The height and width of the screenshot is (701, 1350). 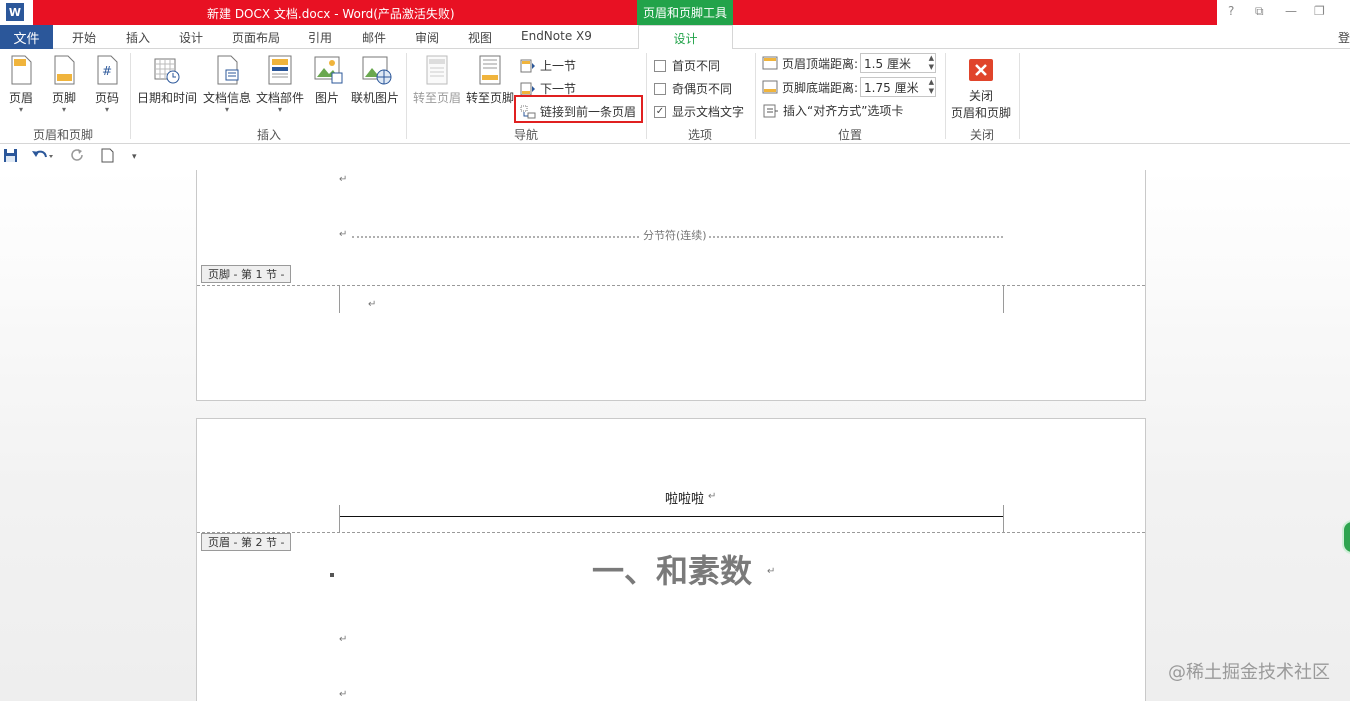 What do you see at coordinates (672, 569) in the screenshot?
I see `heading-1: 一、和素数` at bounding box center [672, 569].